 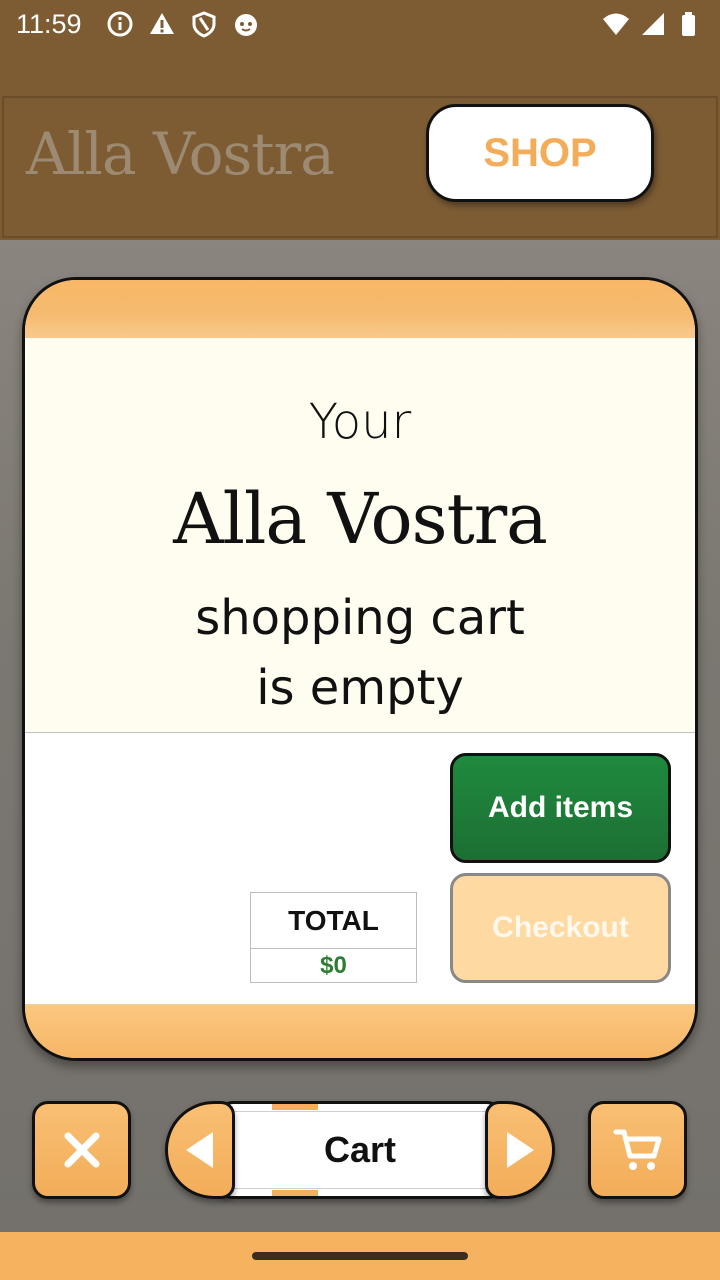 I want to click on message-shopping-cart: shopping cart, so click(x=360, y=618).